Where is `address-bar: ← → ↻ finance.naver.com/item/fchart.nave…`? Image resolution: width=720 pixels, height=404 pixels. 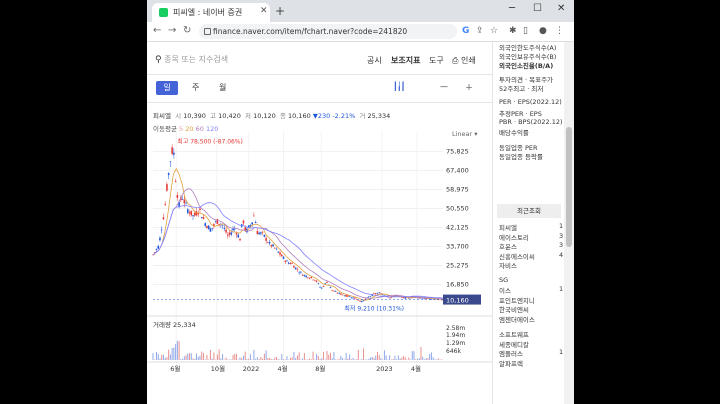
address-bar: ← → ↻ finance.naver.com/item/fchart.nave… is located at coordinates (360, 32).